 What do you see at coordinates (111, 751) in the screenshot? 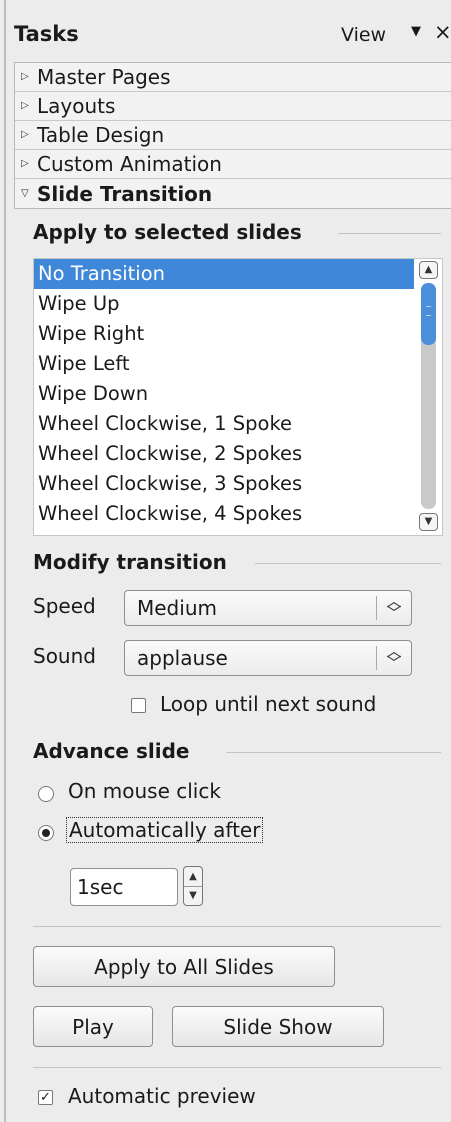
I see `advance-section-heading: Advance slide` at bounding box center [111, 751].